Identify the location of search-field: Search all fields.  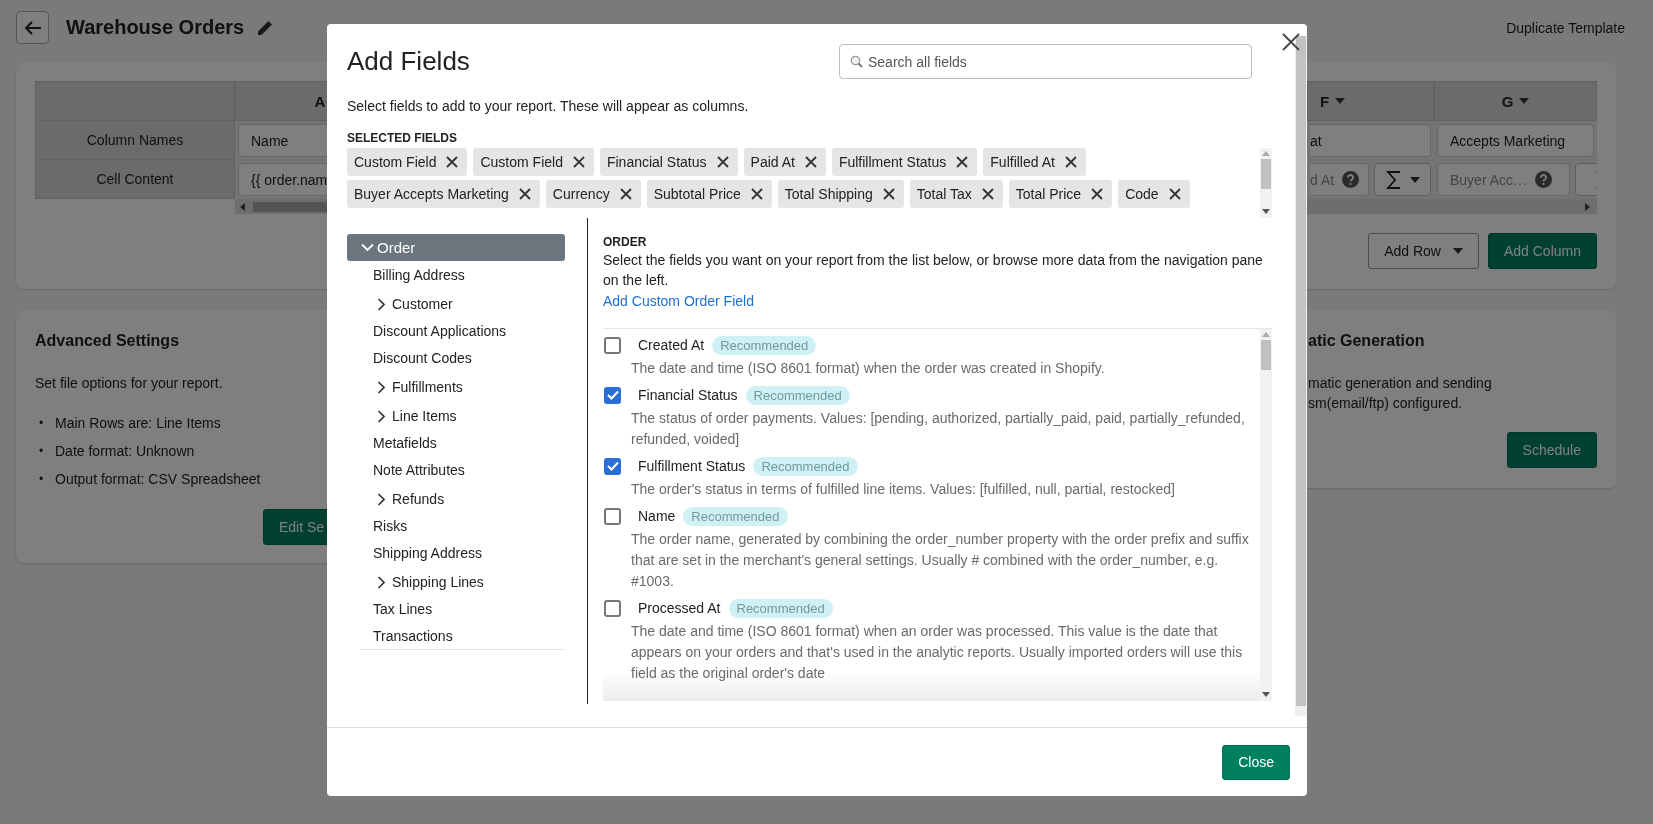
(1045, 61).